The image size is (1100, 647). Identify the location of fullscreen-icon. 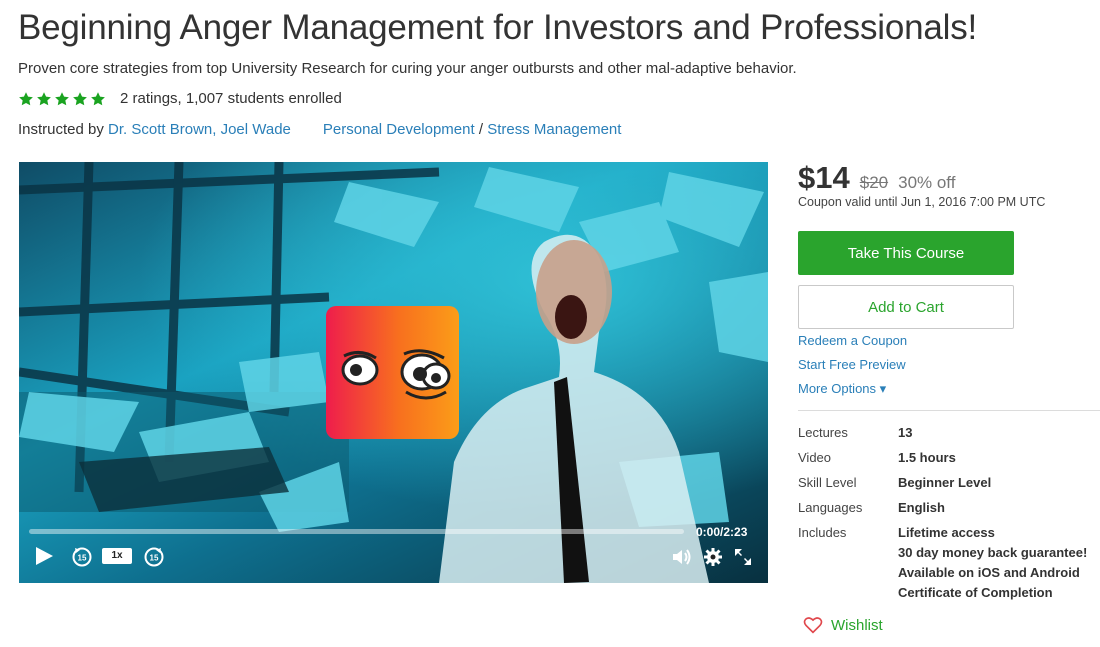
(743, 557).